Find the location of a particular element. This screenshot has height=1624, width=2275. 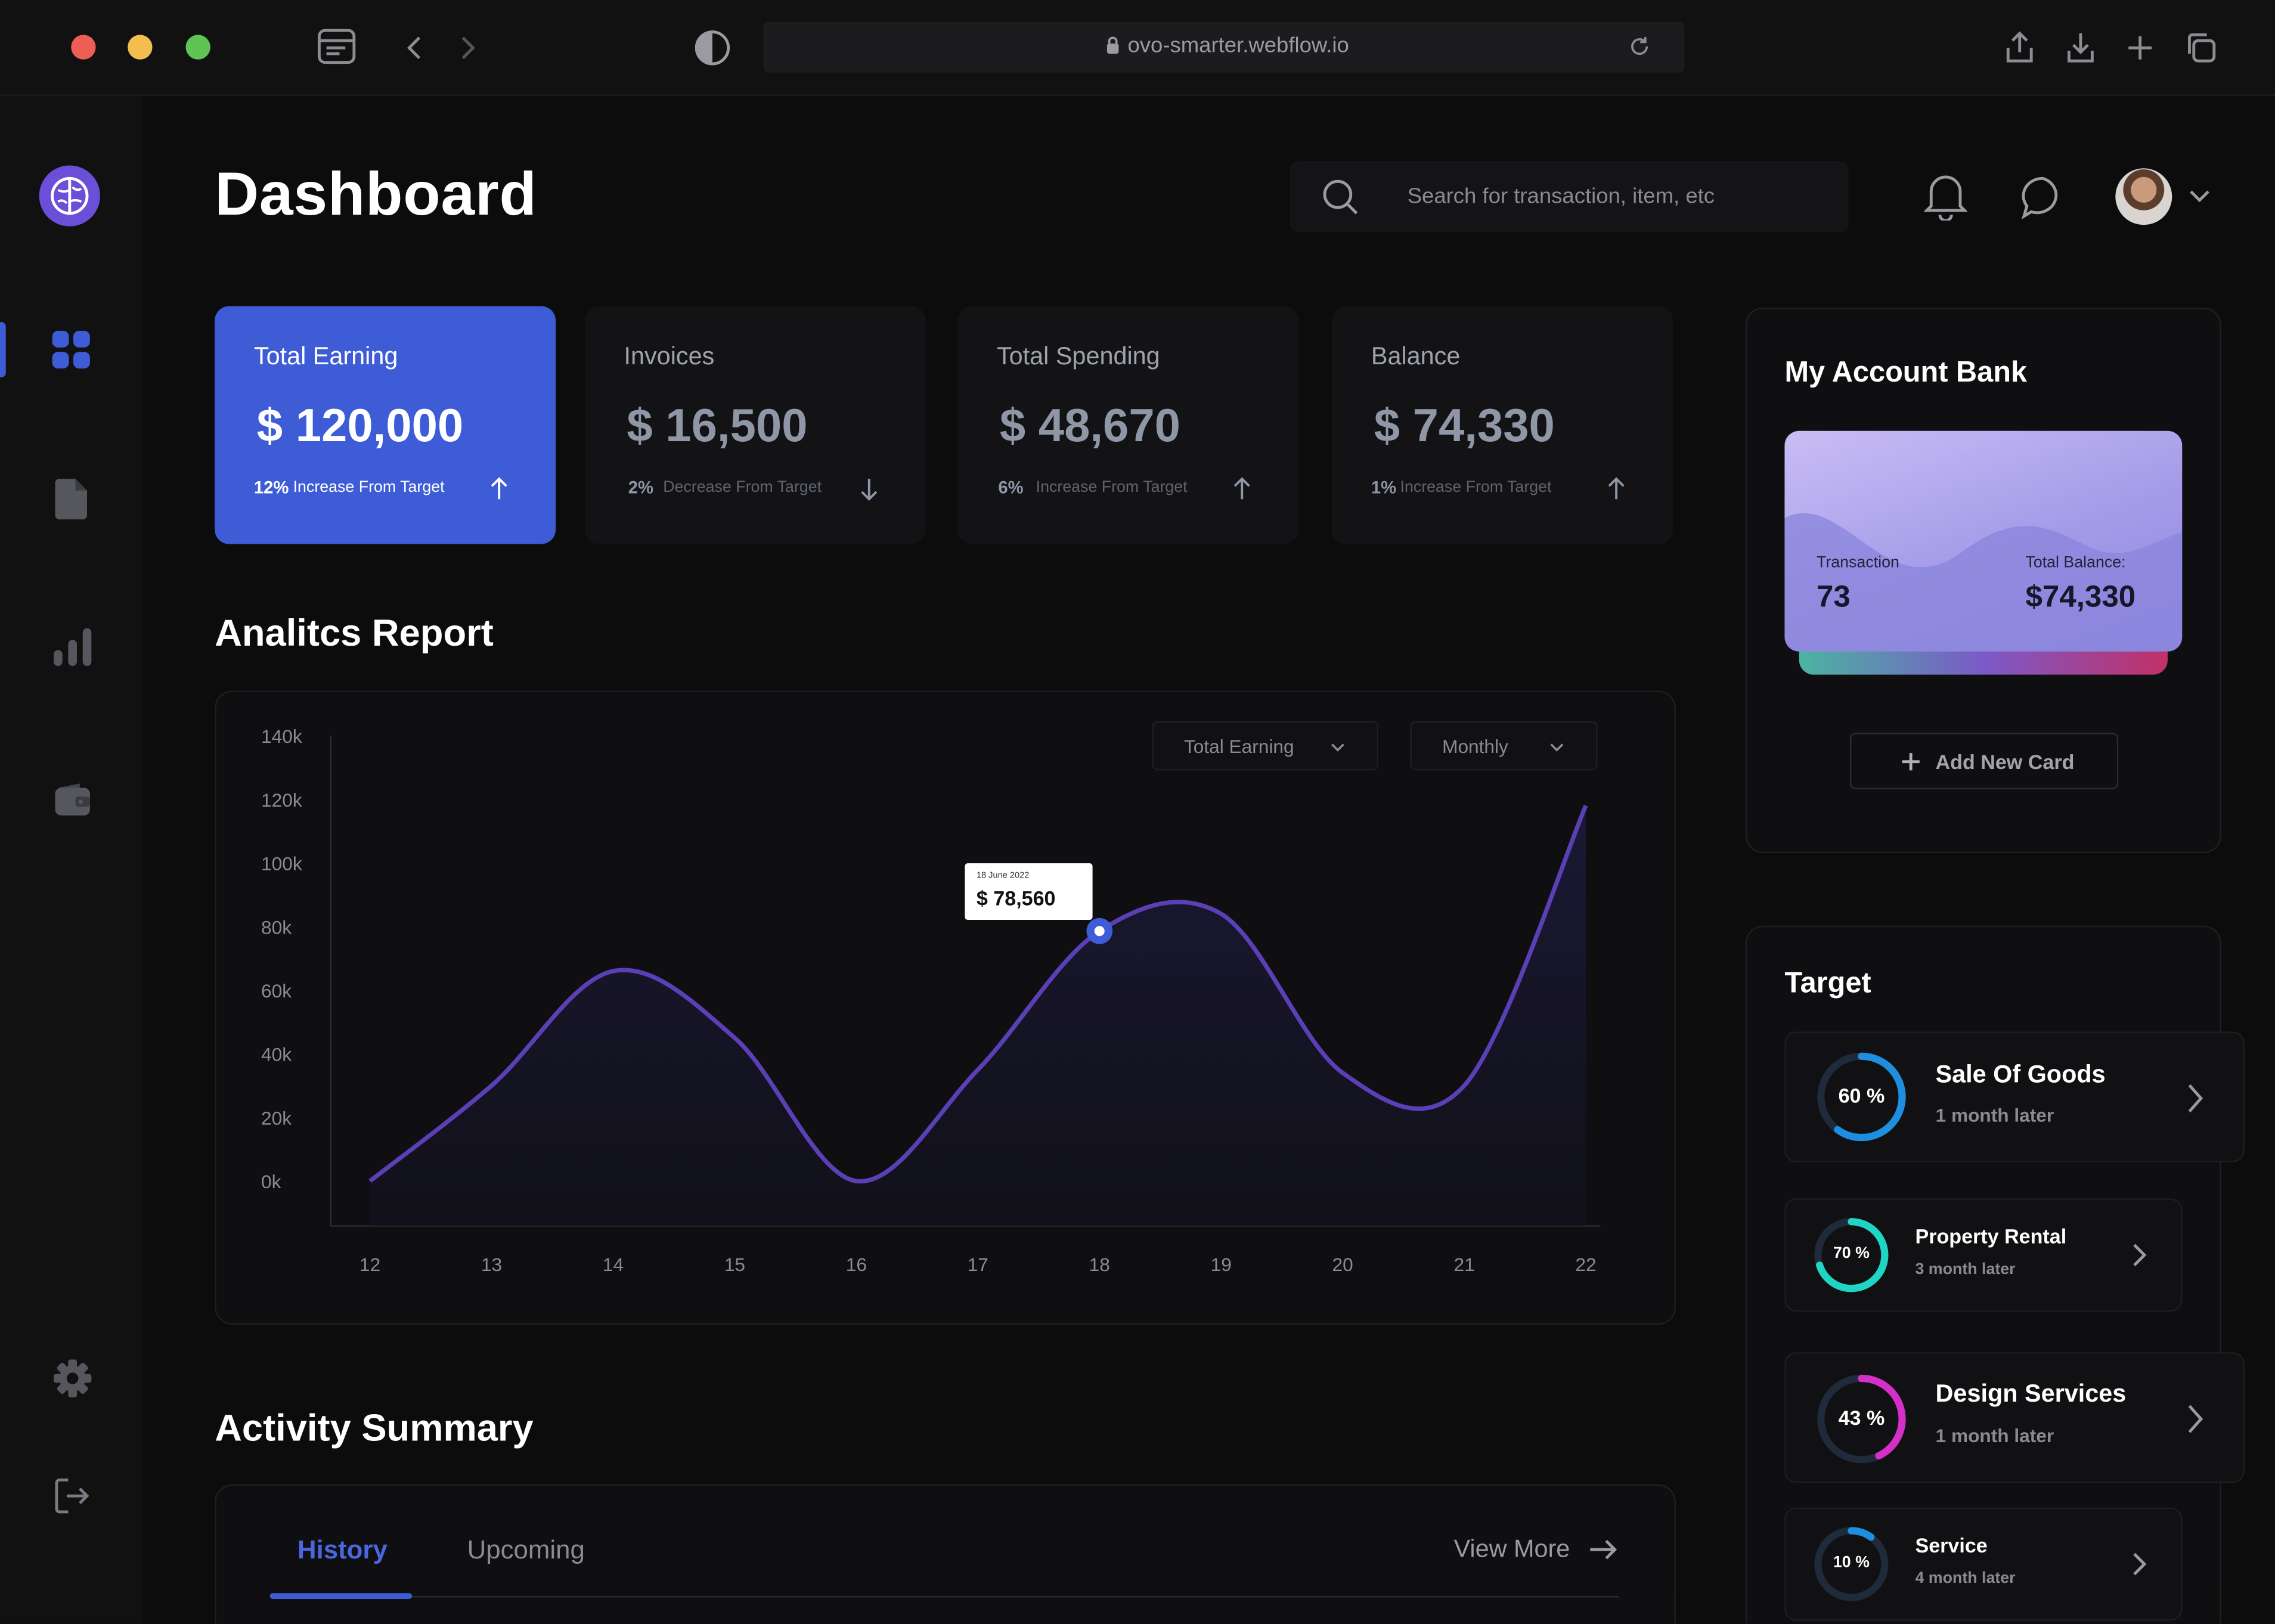

stat-percent: 1% is located at coordinates (1384, 487).